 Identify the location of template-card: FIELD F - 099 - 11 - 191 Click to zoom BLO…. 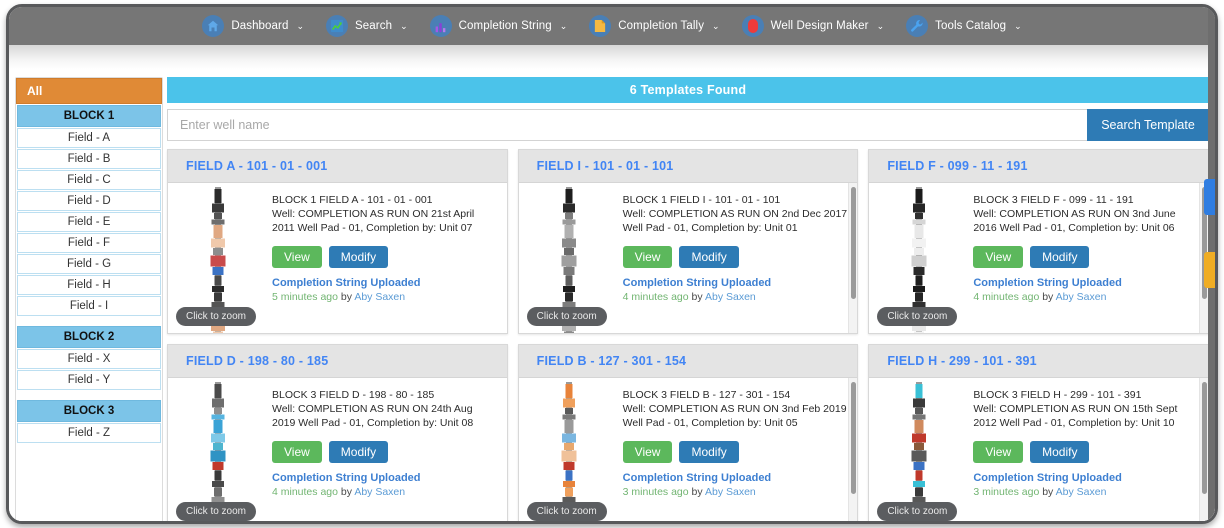
(1038, 241).